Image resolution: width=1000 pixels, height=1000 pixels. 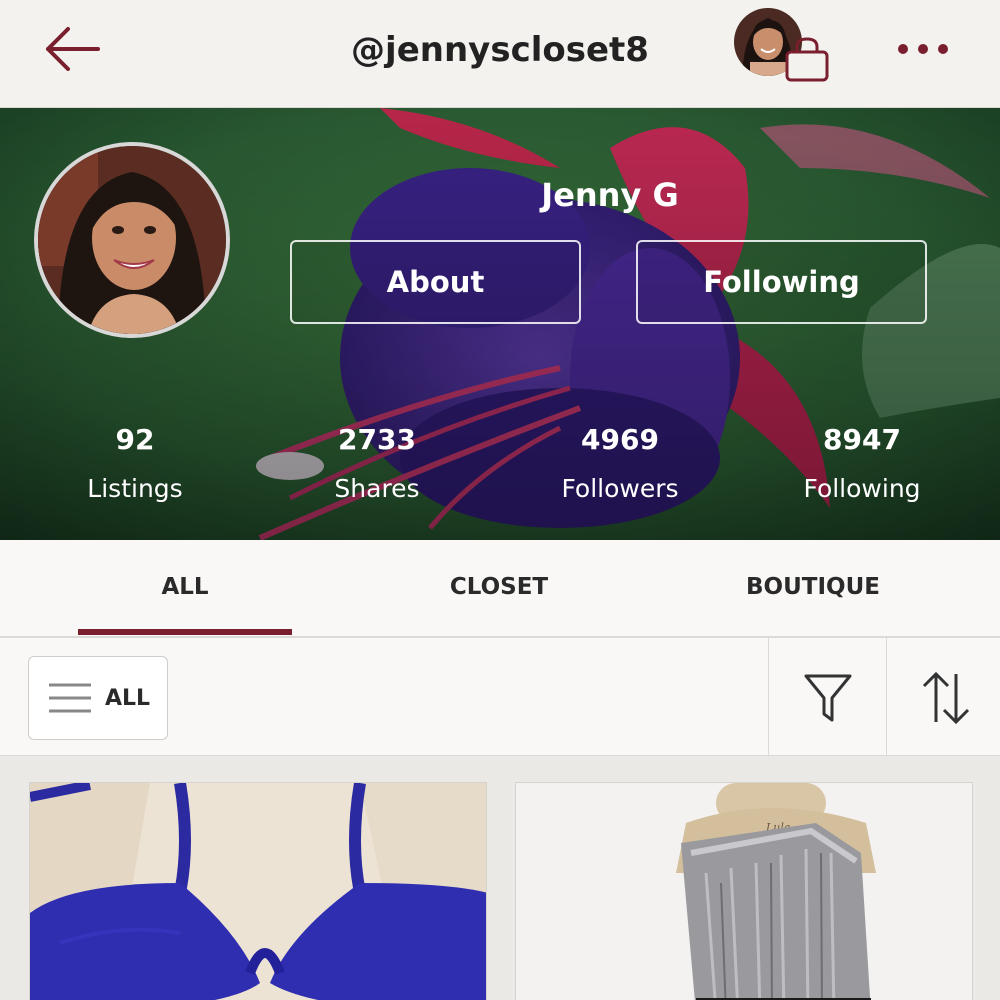 I want to click on filter-button, so click(x=828, y=698).